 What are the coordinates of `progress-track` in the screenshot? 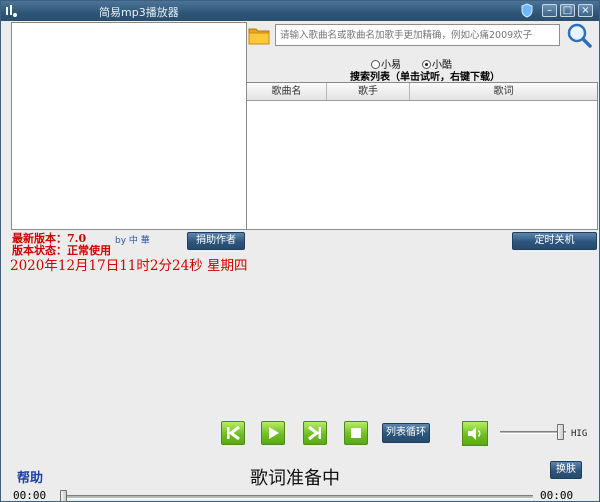 It's located at (297, 497).